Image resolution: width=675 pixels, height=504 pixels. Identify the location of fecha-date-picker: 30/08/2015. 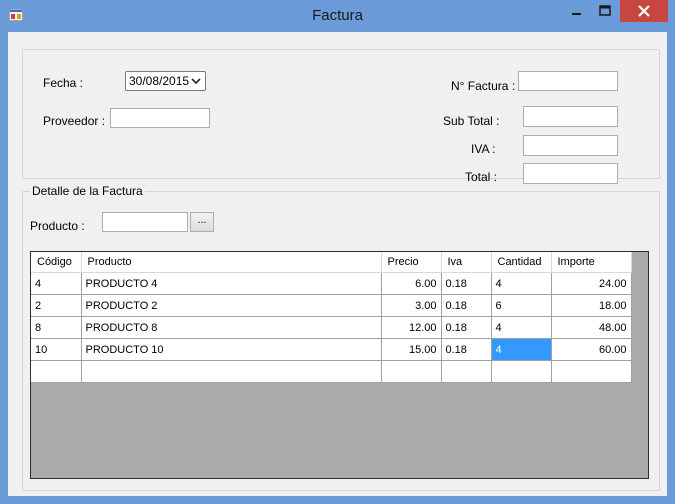
(165, 81).